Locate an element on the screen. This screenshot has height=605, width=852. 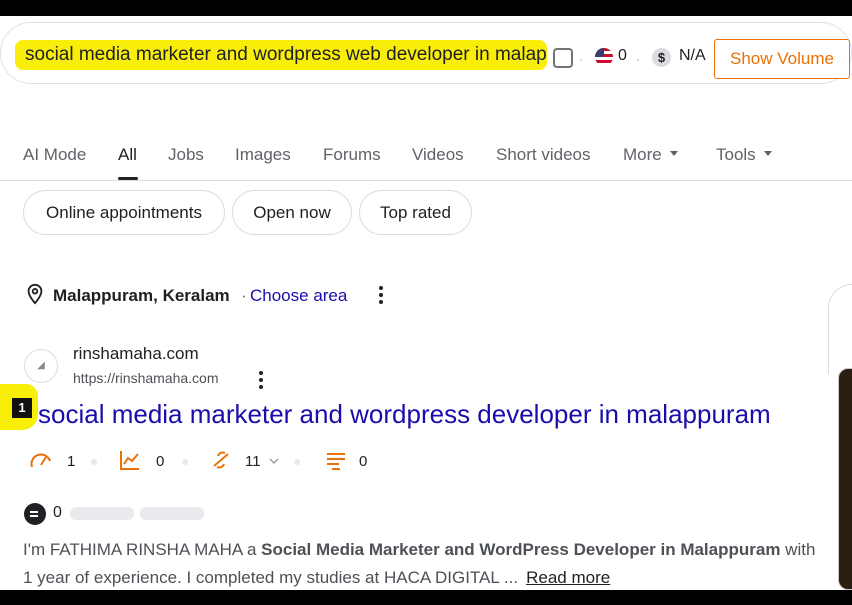
location-pin-icon is located at coordinates (35, 294).